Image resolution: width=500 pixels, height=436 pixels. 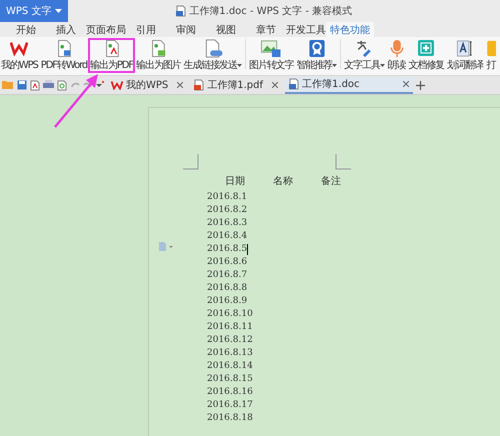 I want to click on ribbon-button: PDF转Word, so click(x=64, y=55).